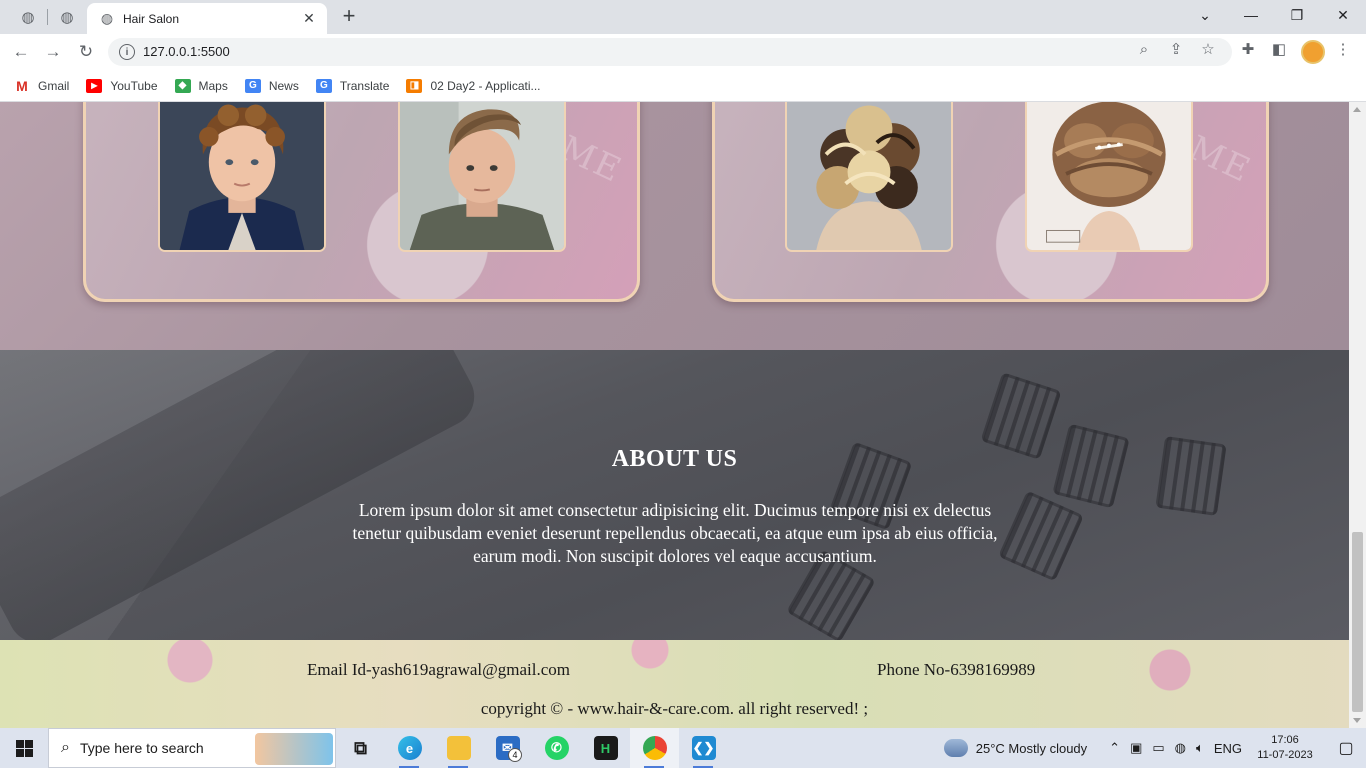 Image resolution: width=1366 pixels, height=768 pixels. What do you see at coordinates (1343, 49) in the screenshot?
I see `menu-kebab-icon: ⋮` at bounding box center [1343, 49].